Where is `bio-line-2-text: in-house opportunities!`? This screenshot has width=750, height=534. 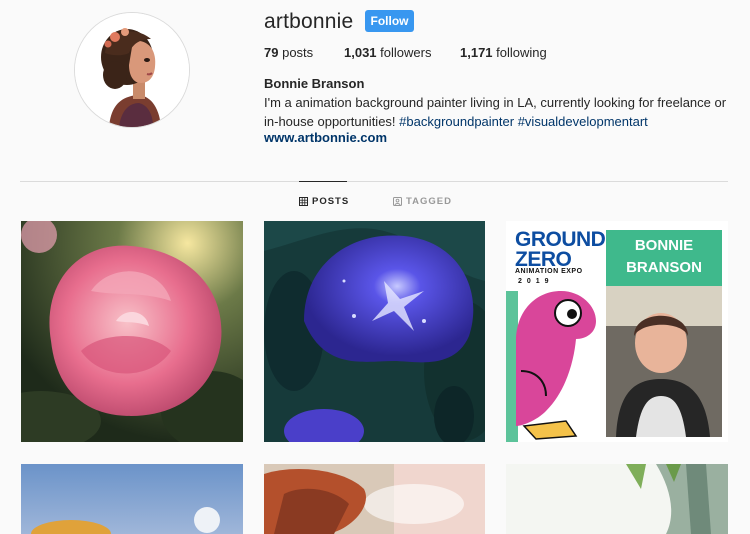 bio-line-2-text: in-house opportunities! is located at coordinates (332, 121).